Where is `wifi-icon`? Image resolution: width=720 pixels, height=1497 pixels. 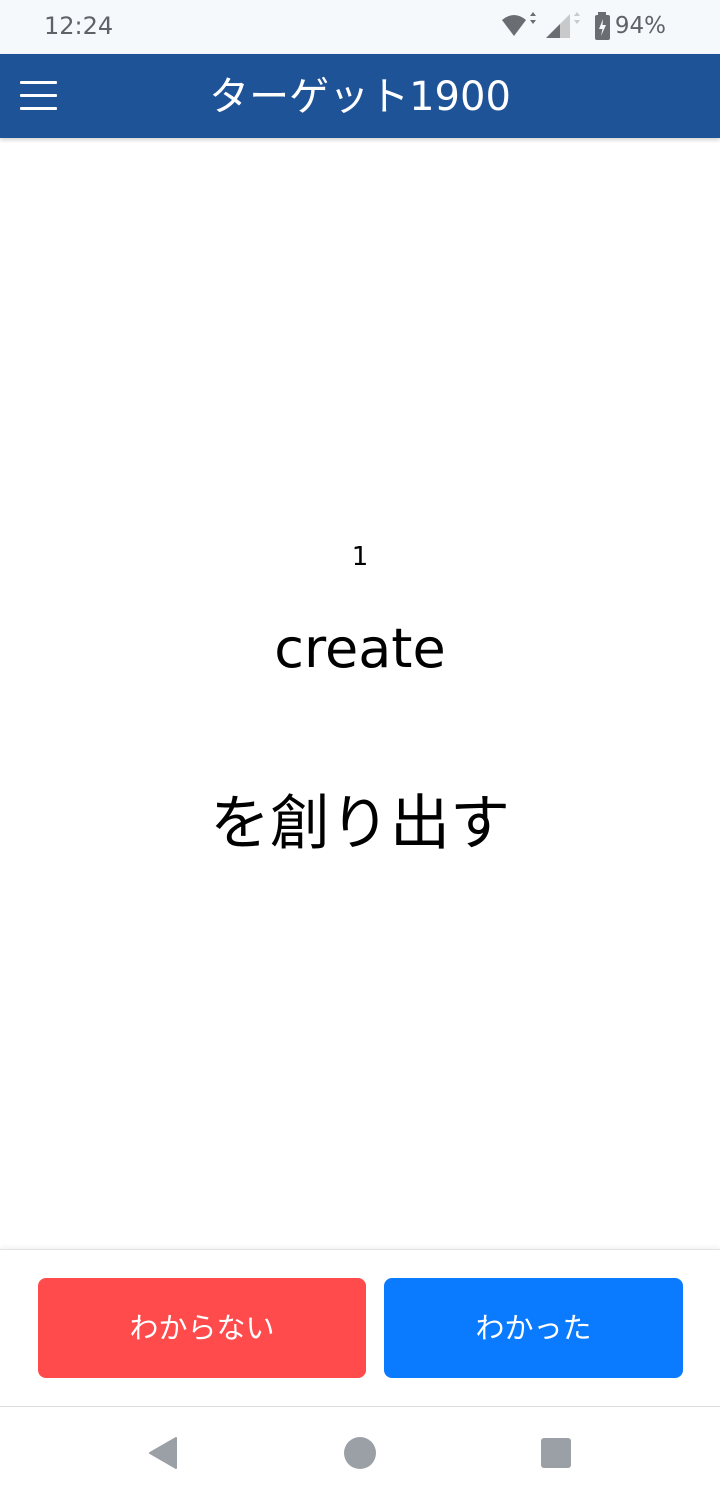 wifi-icon is located at coordinates (519, 24).